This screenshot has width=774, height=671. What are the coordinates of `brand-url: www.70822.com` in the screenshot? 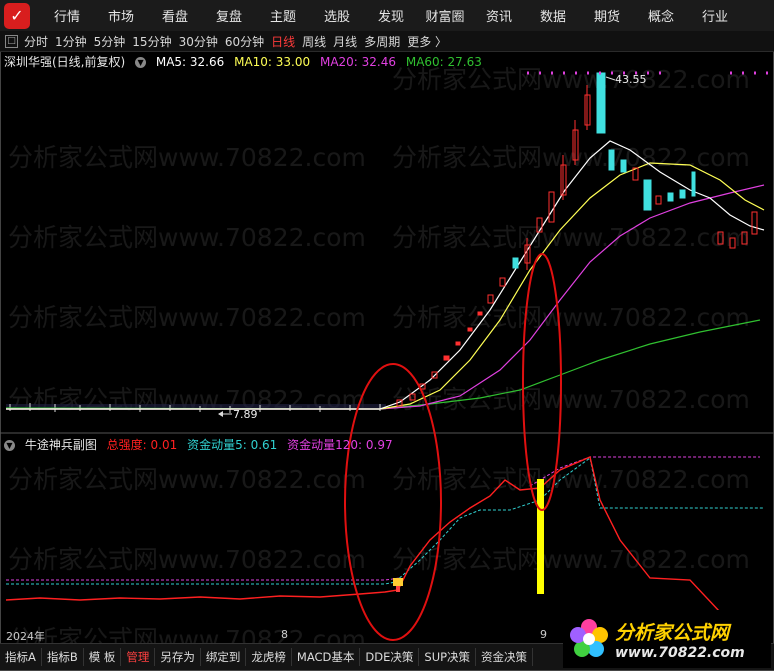 It's located at (680, 652).